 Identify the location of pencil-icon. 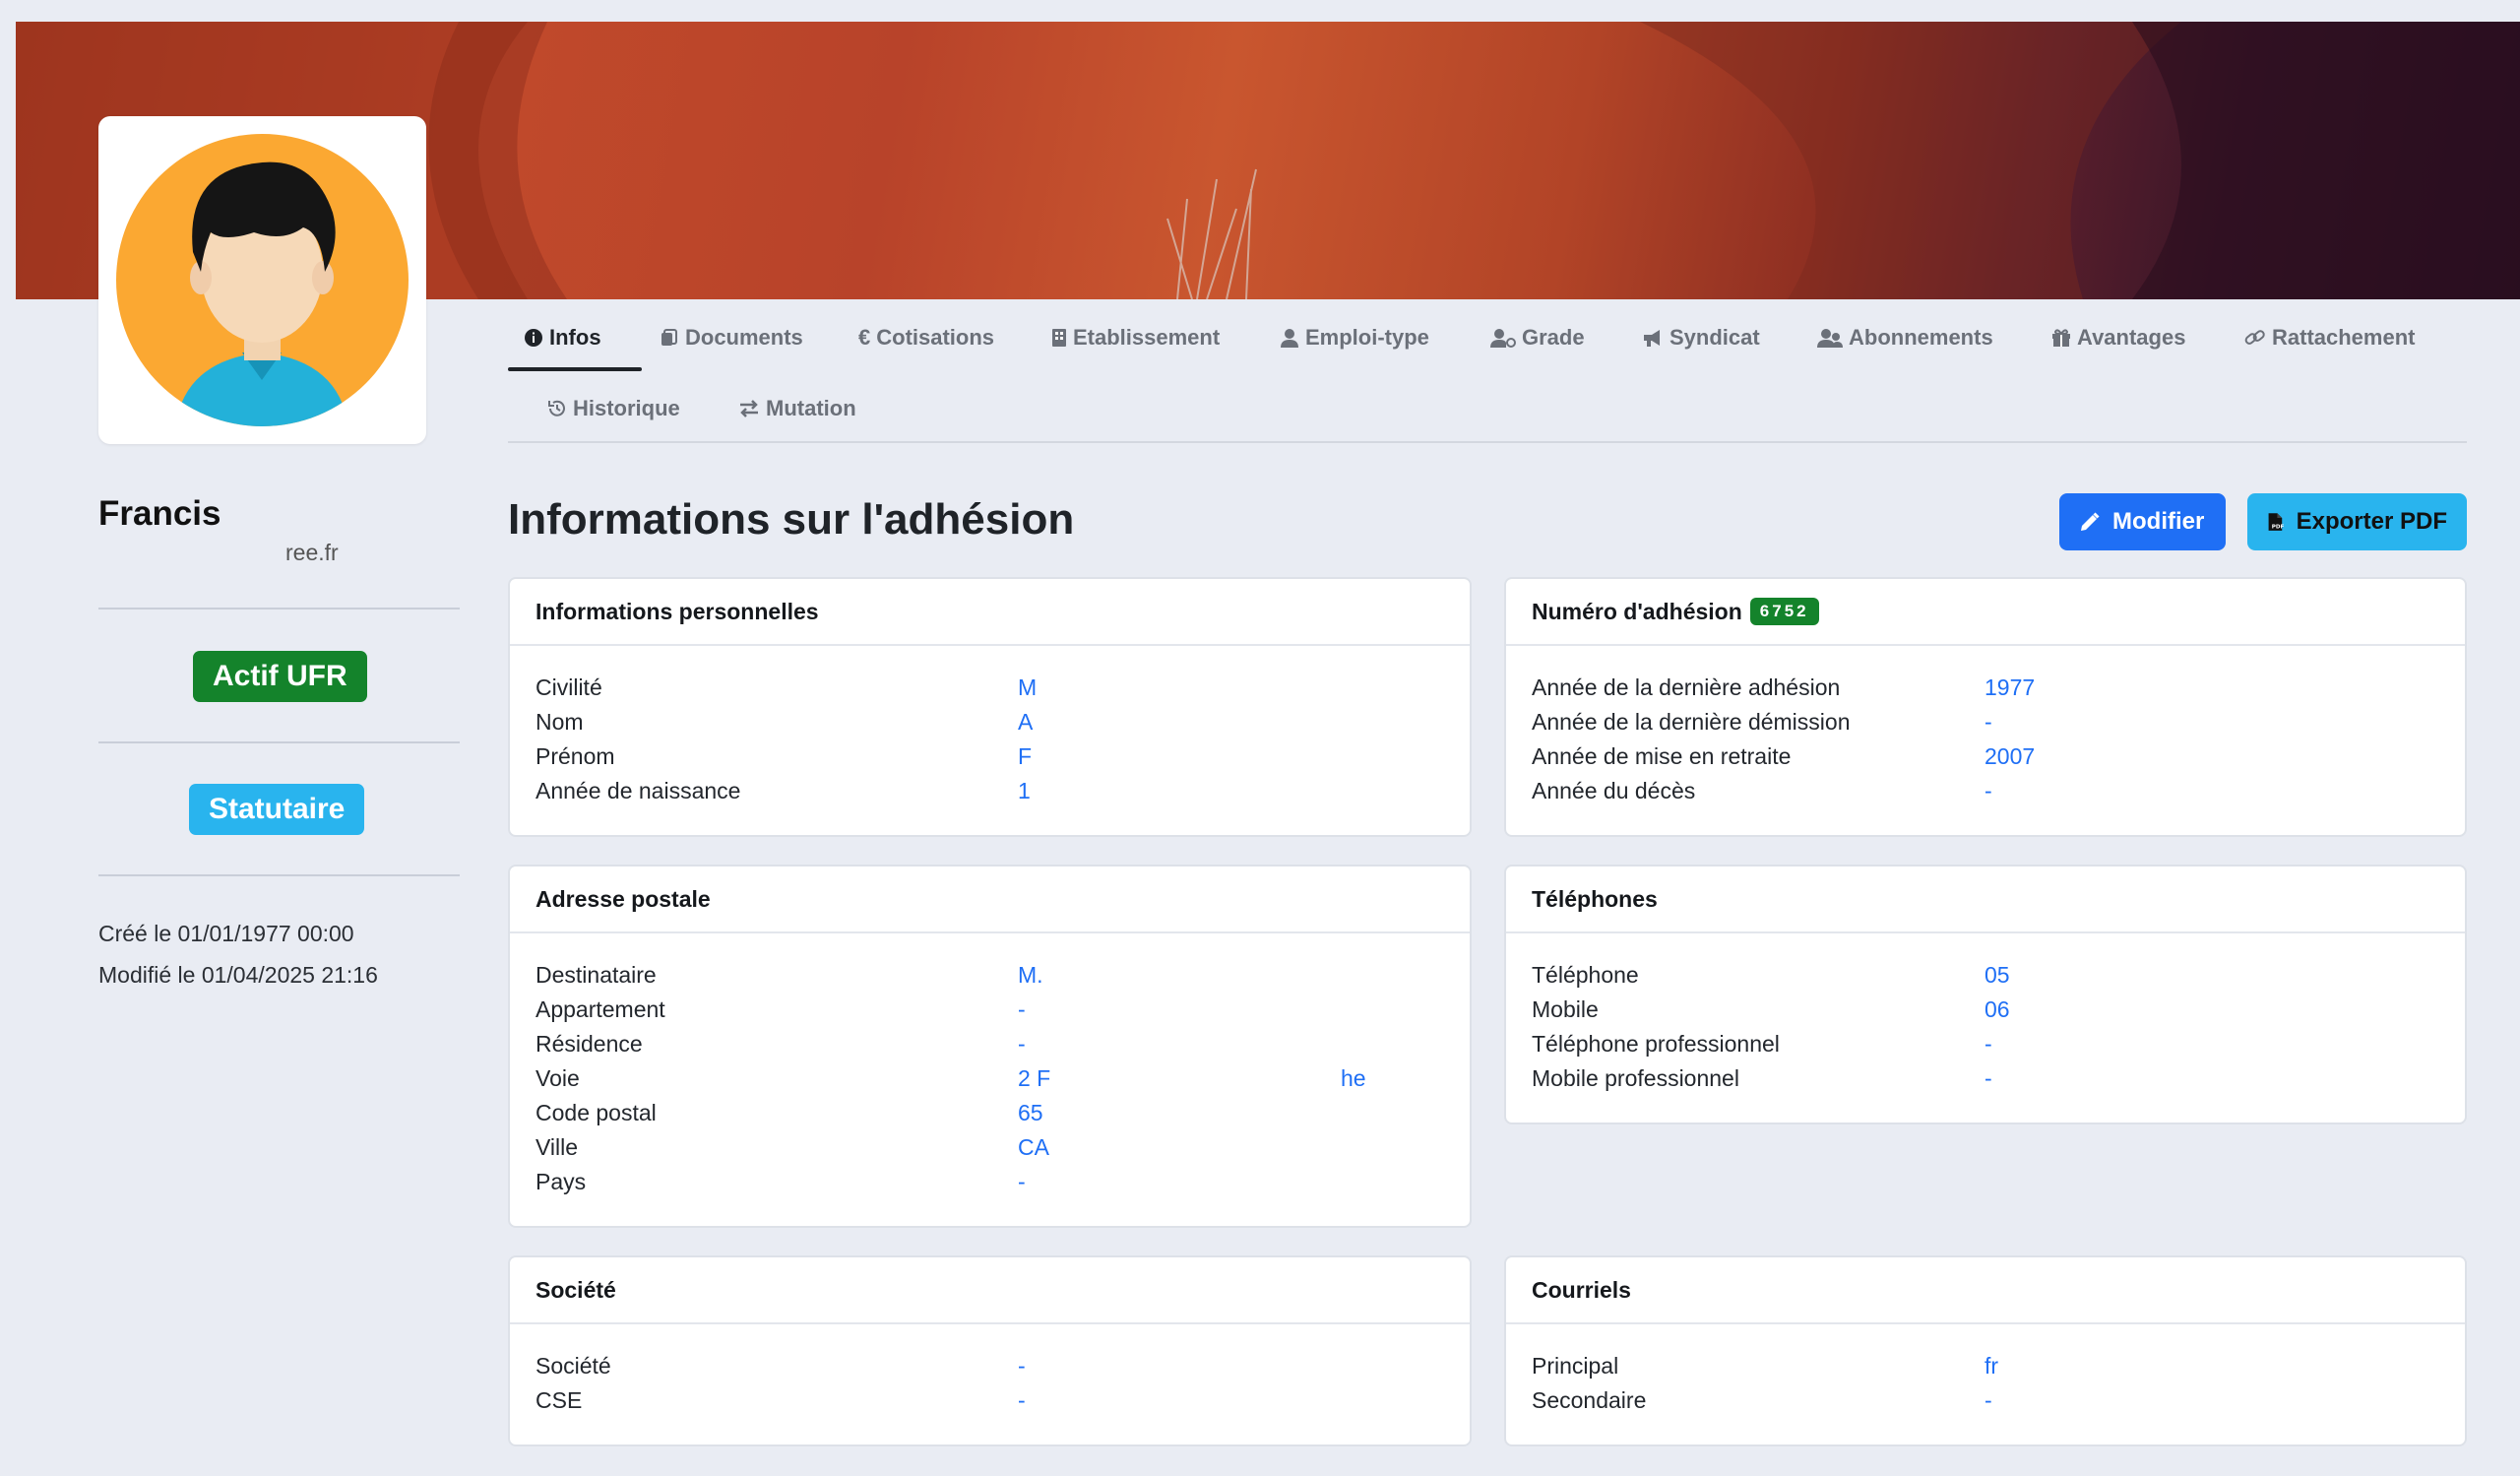
(2090, 521).